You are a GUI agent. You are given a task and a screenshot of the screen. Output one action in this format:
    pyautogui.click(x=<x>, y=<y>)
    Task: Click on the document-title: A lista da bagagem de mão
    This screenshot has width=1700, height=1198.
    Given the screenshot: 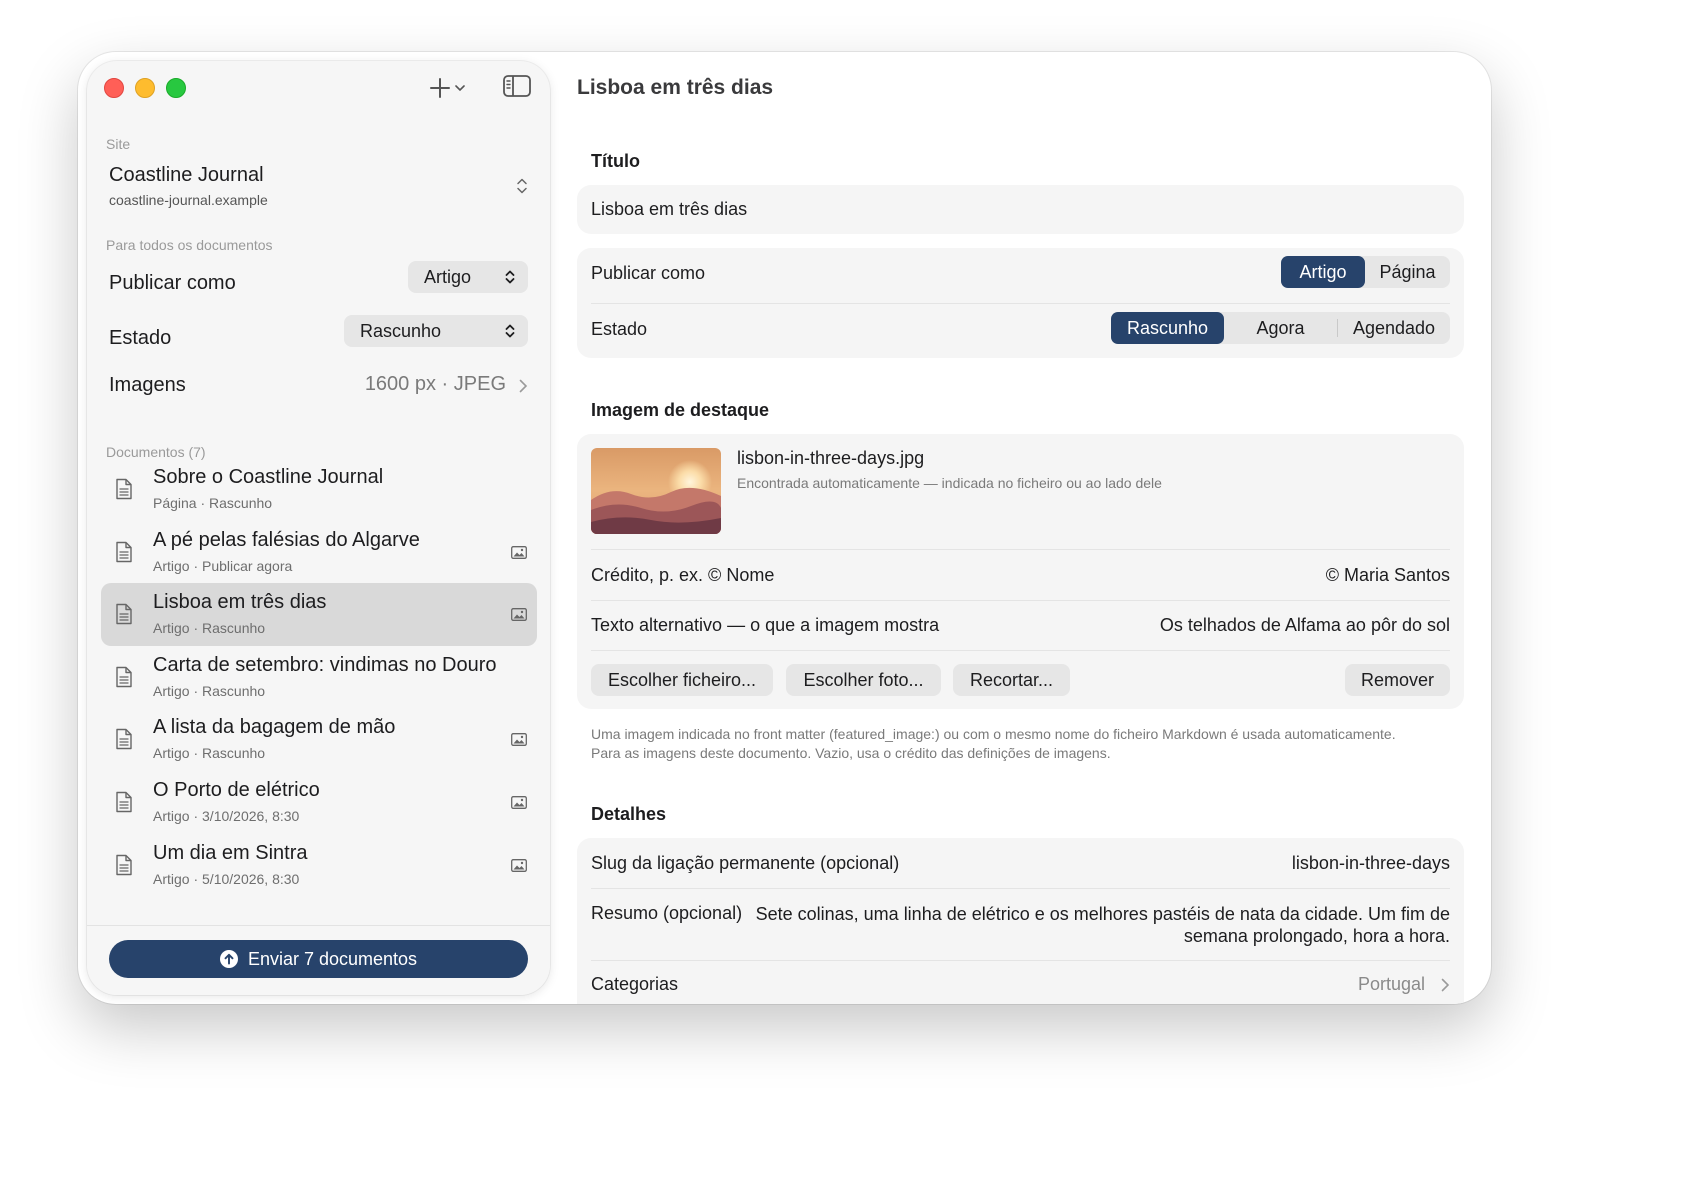 What is the action you would take?
    pyautogui.click(x=274, y=727)
    